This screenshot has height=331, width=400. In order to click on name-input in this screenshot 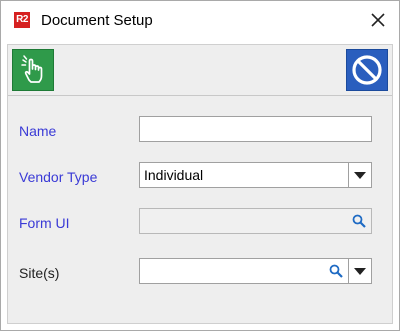, I will do `click(255, 129)`.